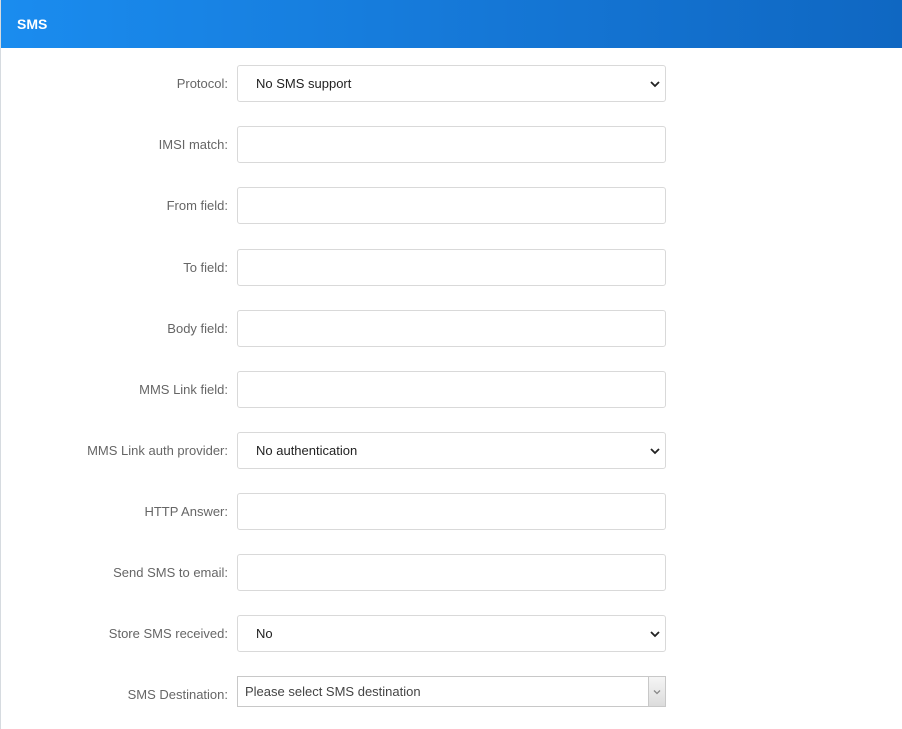 The height and width of the screenshot is (729, 902). What do you see at coordinates (202, 83) in the screenshot?
I see `protocol-label: Protocol:` at bounding box center [202, 83].